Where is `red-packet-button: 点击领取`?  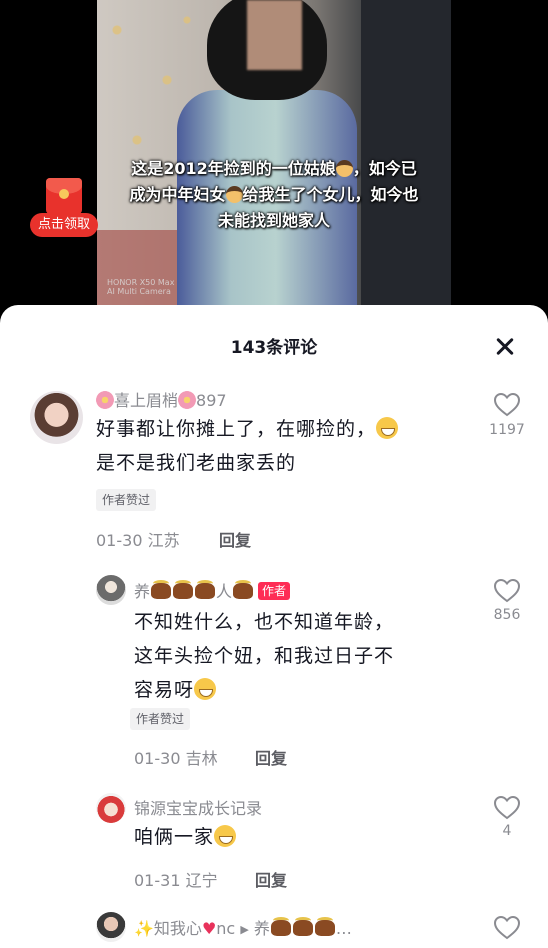
red-packet-button: 点击领取 is located at coordinates (65, 209).